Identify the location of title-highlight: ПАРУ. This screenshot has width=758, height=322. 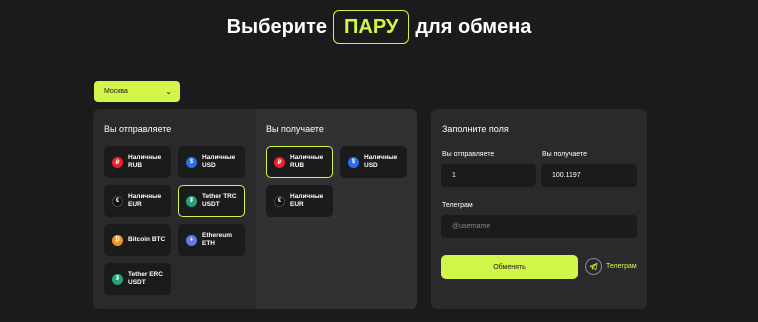
(371, 27).